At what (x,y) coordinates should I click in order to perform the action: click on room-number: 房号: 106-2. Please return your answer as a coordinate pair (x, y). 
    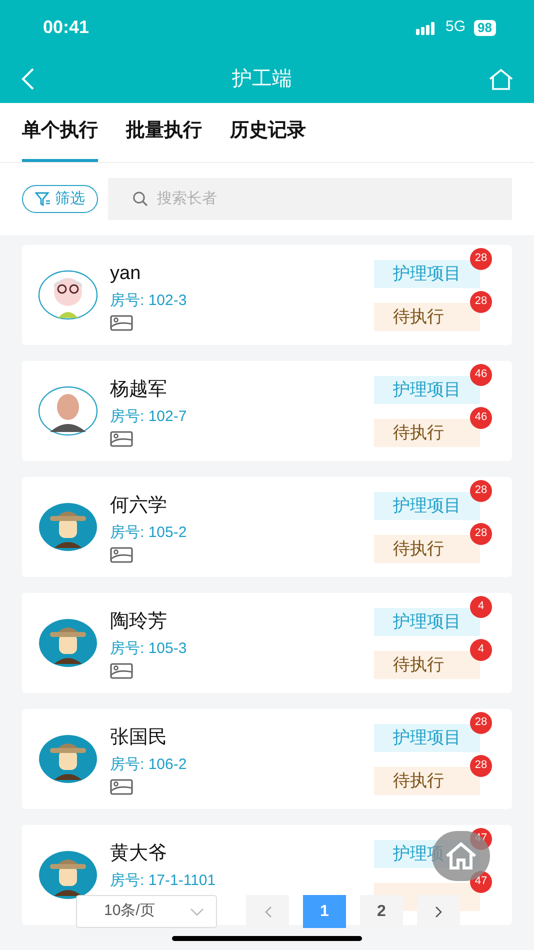
    Looking at the image, I should click on (149, 765).